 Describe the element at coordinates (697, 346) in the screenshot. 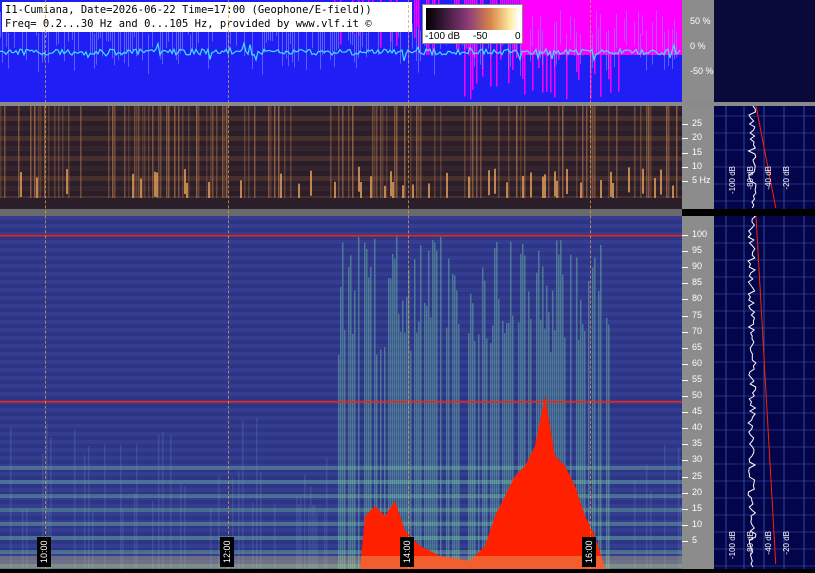

I see `axis-tick-label: 65` at that location.